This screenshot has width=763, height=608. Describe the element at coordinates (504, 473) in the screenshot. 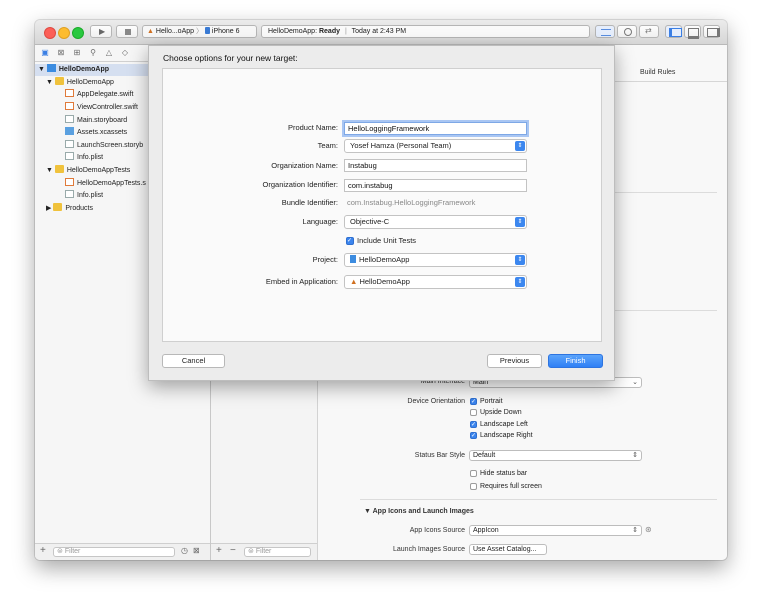

I see `hide-status-bar-label: Hide status bar` at that location.